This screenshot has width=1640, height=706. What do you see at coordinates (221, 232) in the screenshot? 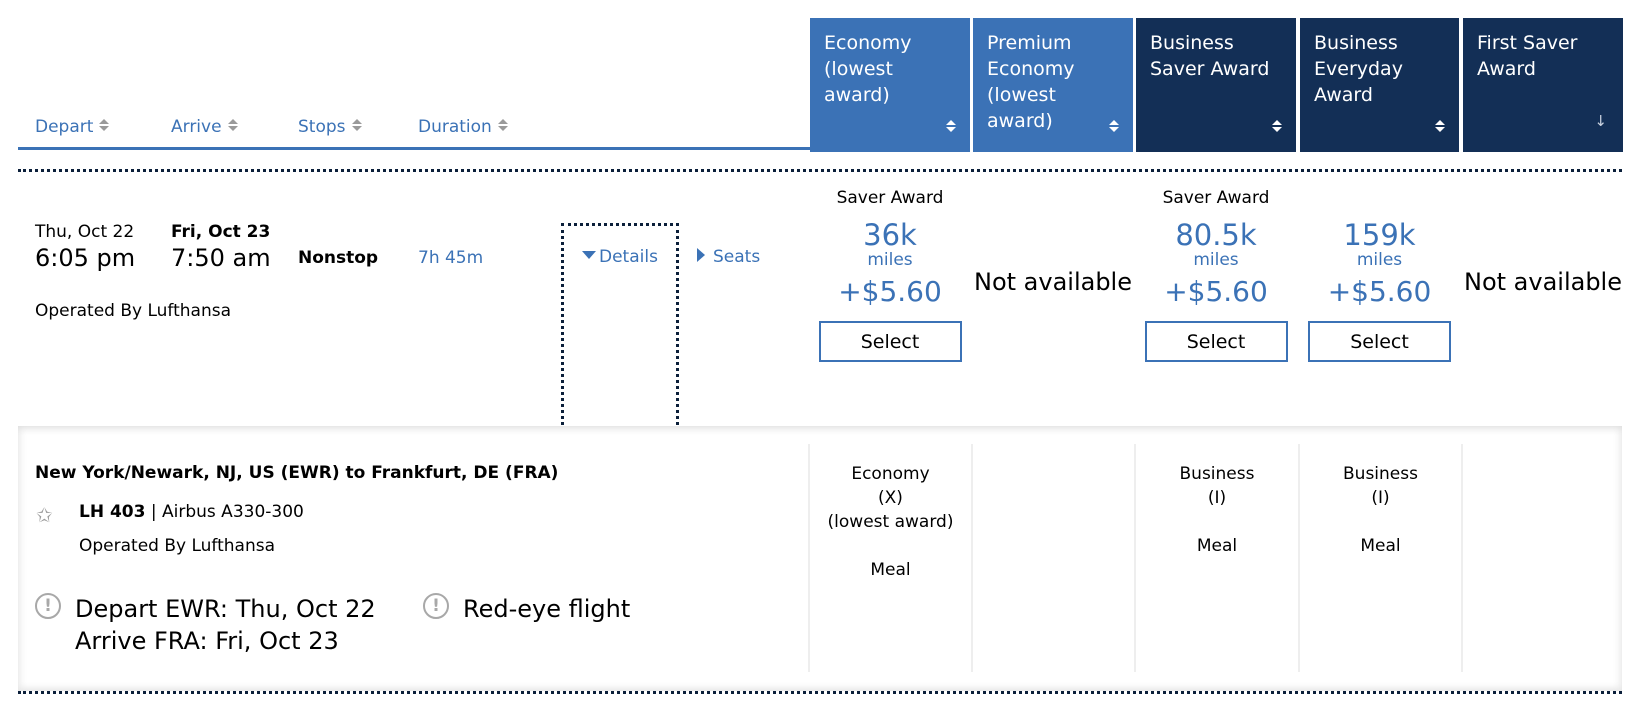
I see `arrive-date: Fri, Oct 23` at bounding box center [221, 232].